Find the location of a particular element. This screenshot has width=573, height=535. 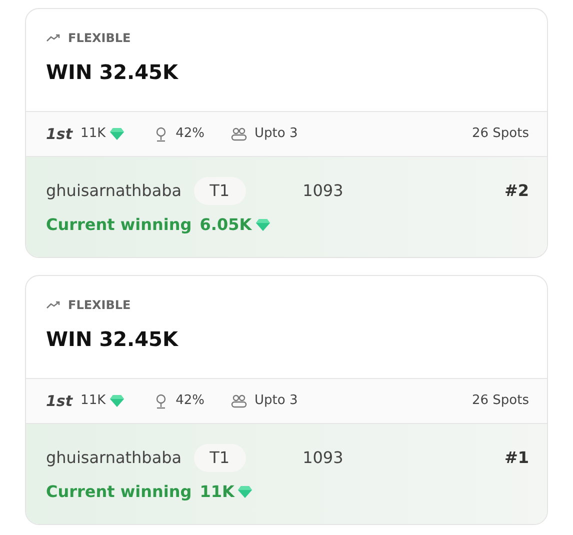

winning-amount: 6.05K is located at coordinates (226, 225).